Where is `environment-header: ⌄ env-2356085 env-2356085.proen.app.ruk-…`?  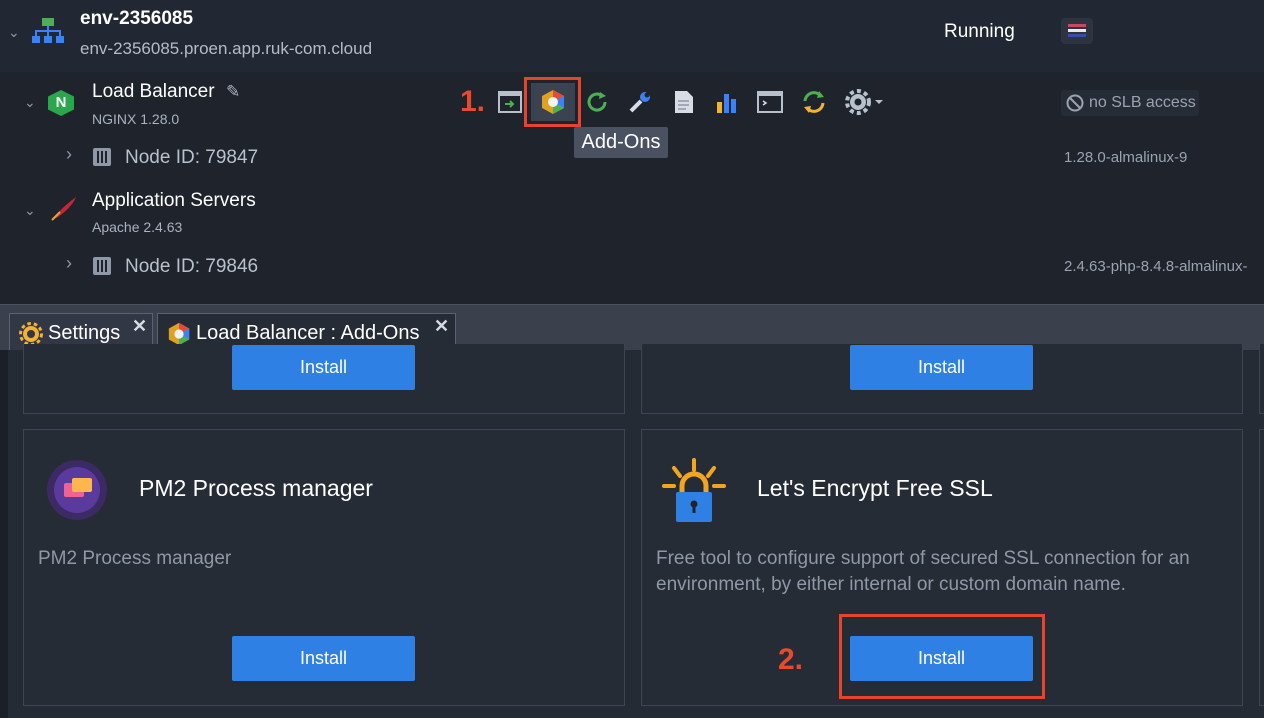 environment-header: ⌄ env-2356085 env-2356085.proen.app.ruk-… is located at coordinates (632, 36).